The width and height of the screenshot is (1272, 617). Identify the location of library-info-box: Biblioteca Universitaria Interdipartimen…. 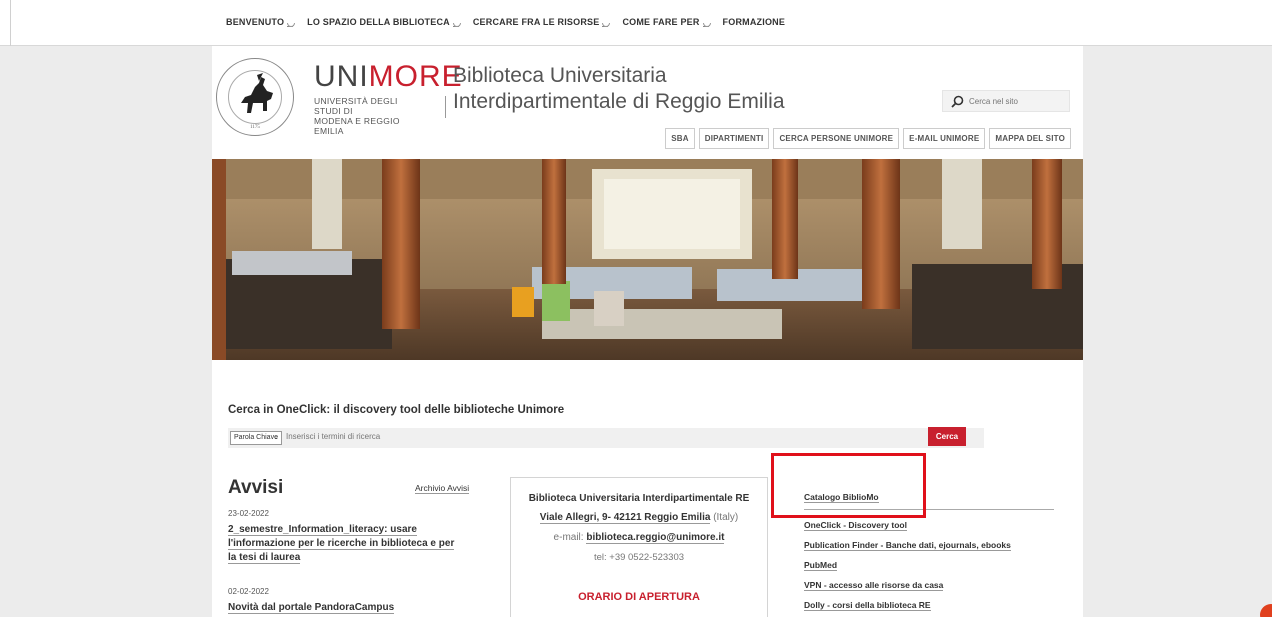
(639, 547).